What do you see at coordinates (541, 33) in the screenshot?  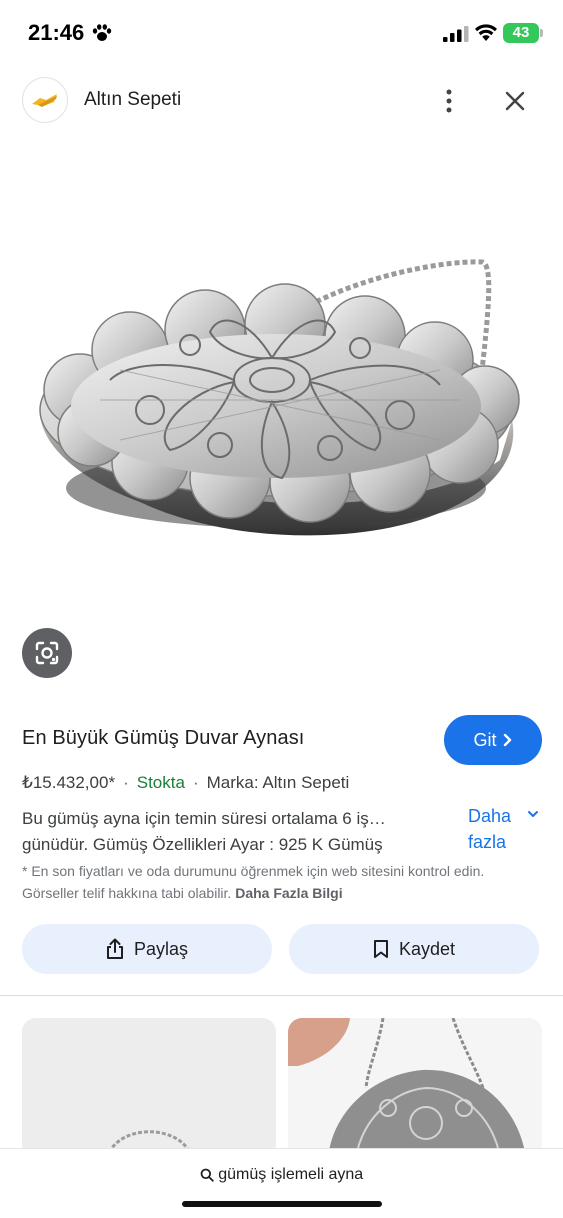 I see `battery-nub` at bounding box center [541, 33].